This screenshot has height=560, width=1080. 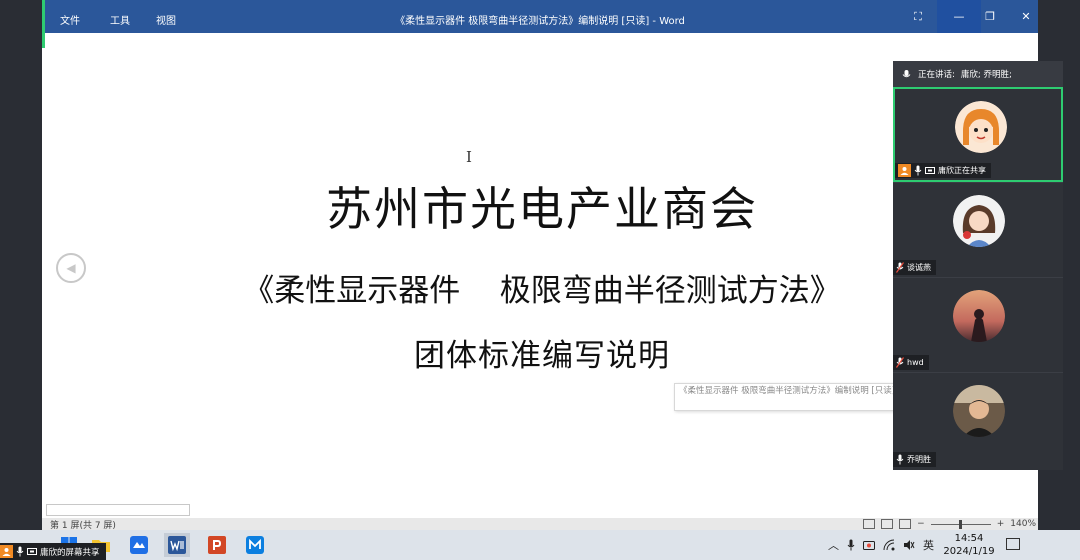 I want to click on screen-share-badge: 庸欣的屏幕共享, so click(x=53, y=551).